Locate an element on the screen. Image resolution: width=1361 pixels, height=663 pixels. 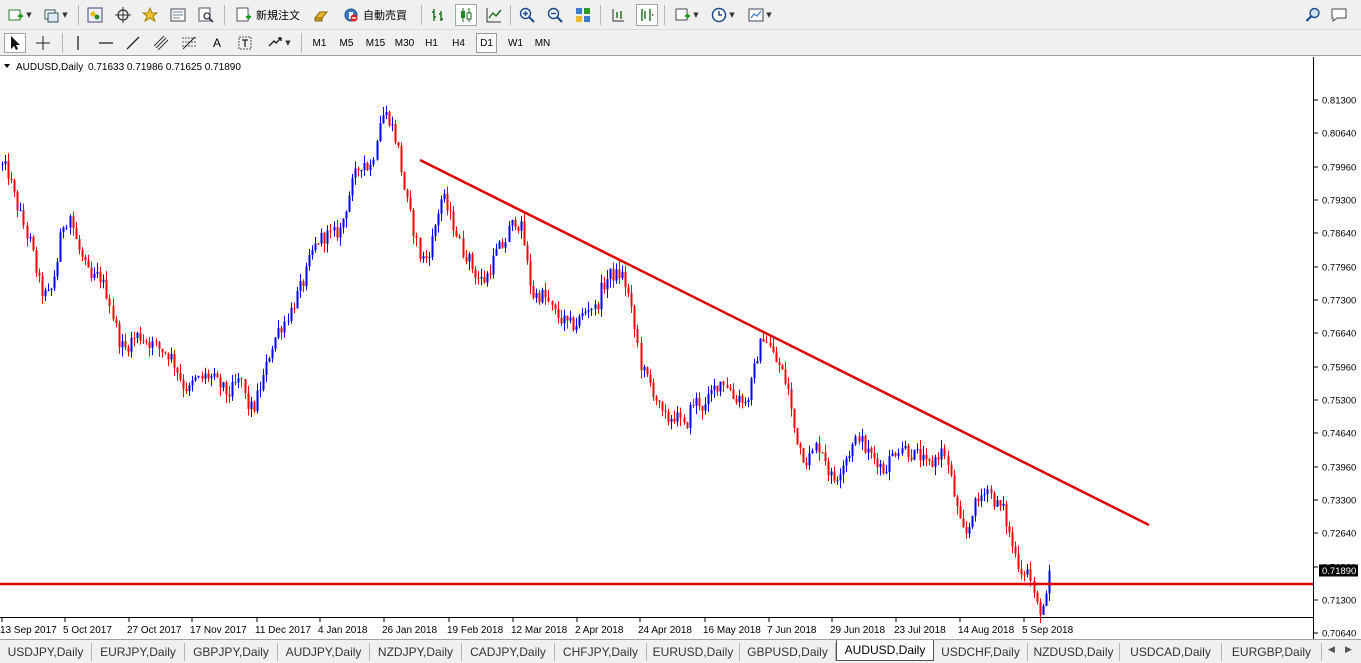
bar-chart-button is located at coordinates (438, 15).